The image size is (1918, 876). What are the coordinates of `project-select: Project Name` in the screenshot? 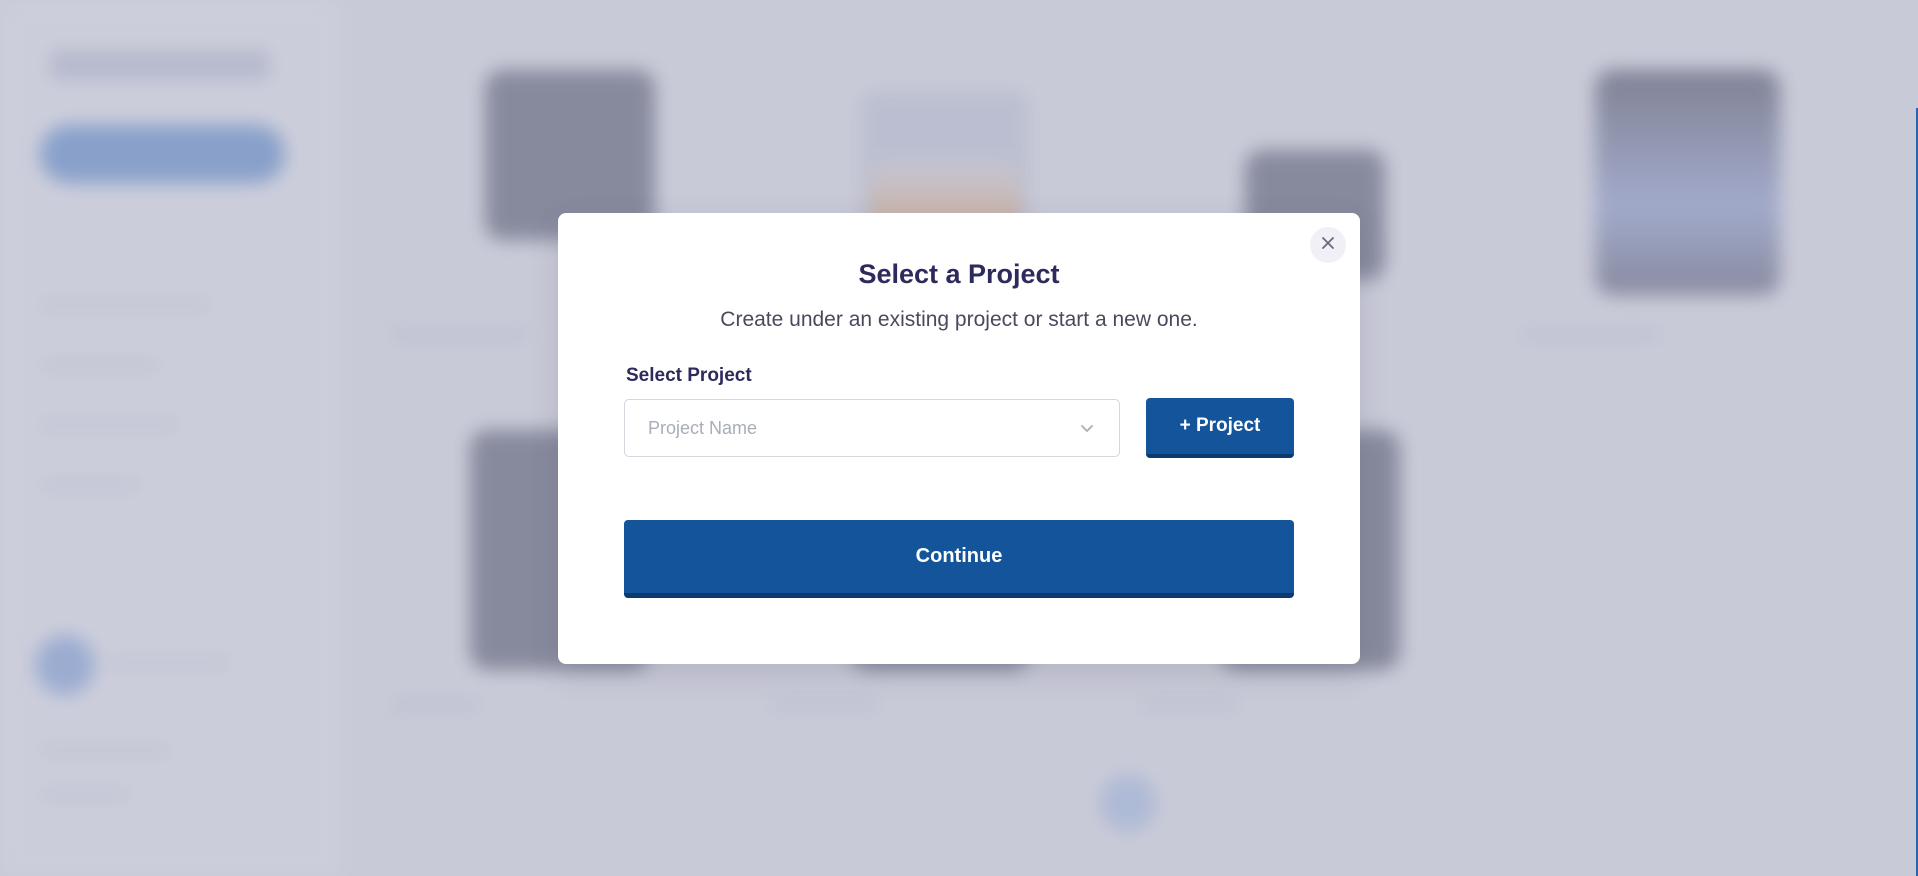 It's located at (872, 428).